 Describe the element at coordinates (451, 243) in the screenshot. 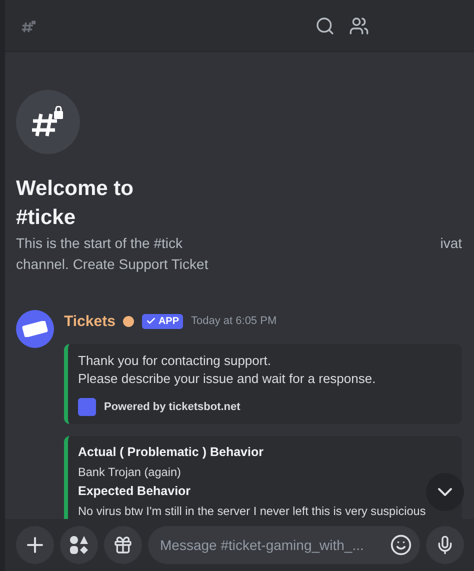

I see `channel-intro-text: ivat` at that location.